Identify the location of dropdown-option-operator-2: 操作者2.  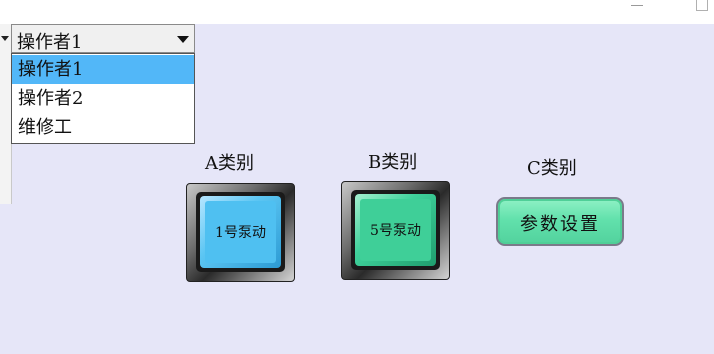
(103, 98).